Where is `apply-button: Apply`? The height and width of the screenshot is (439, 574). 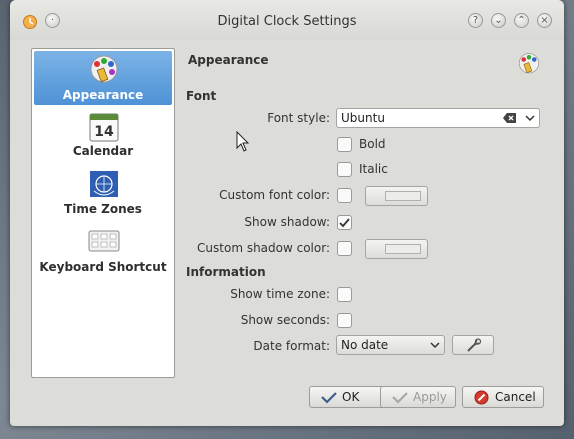
apply-button: Apply is located at coordinates (418, 397).